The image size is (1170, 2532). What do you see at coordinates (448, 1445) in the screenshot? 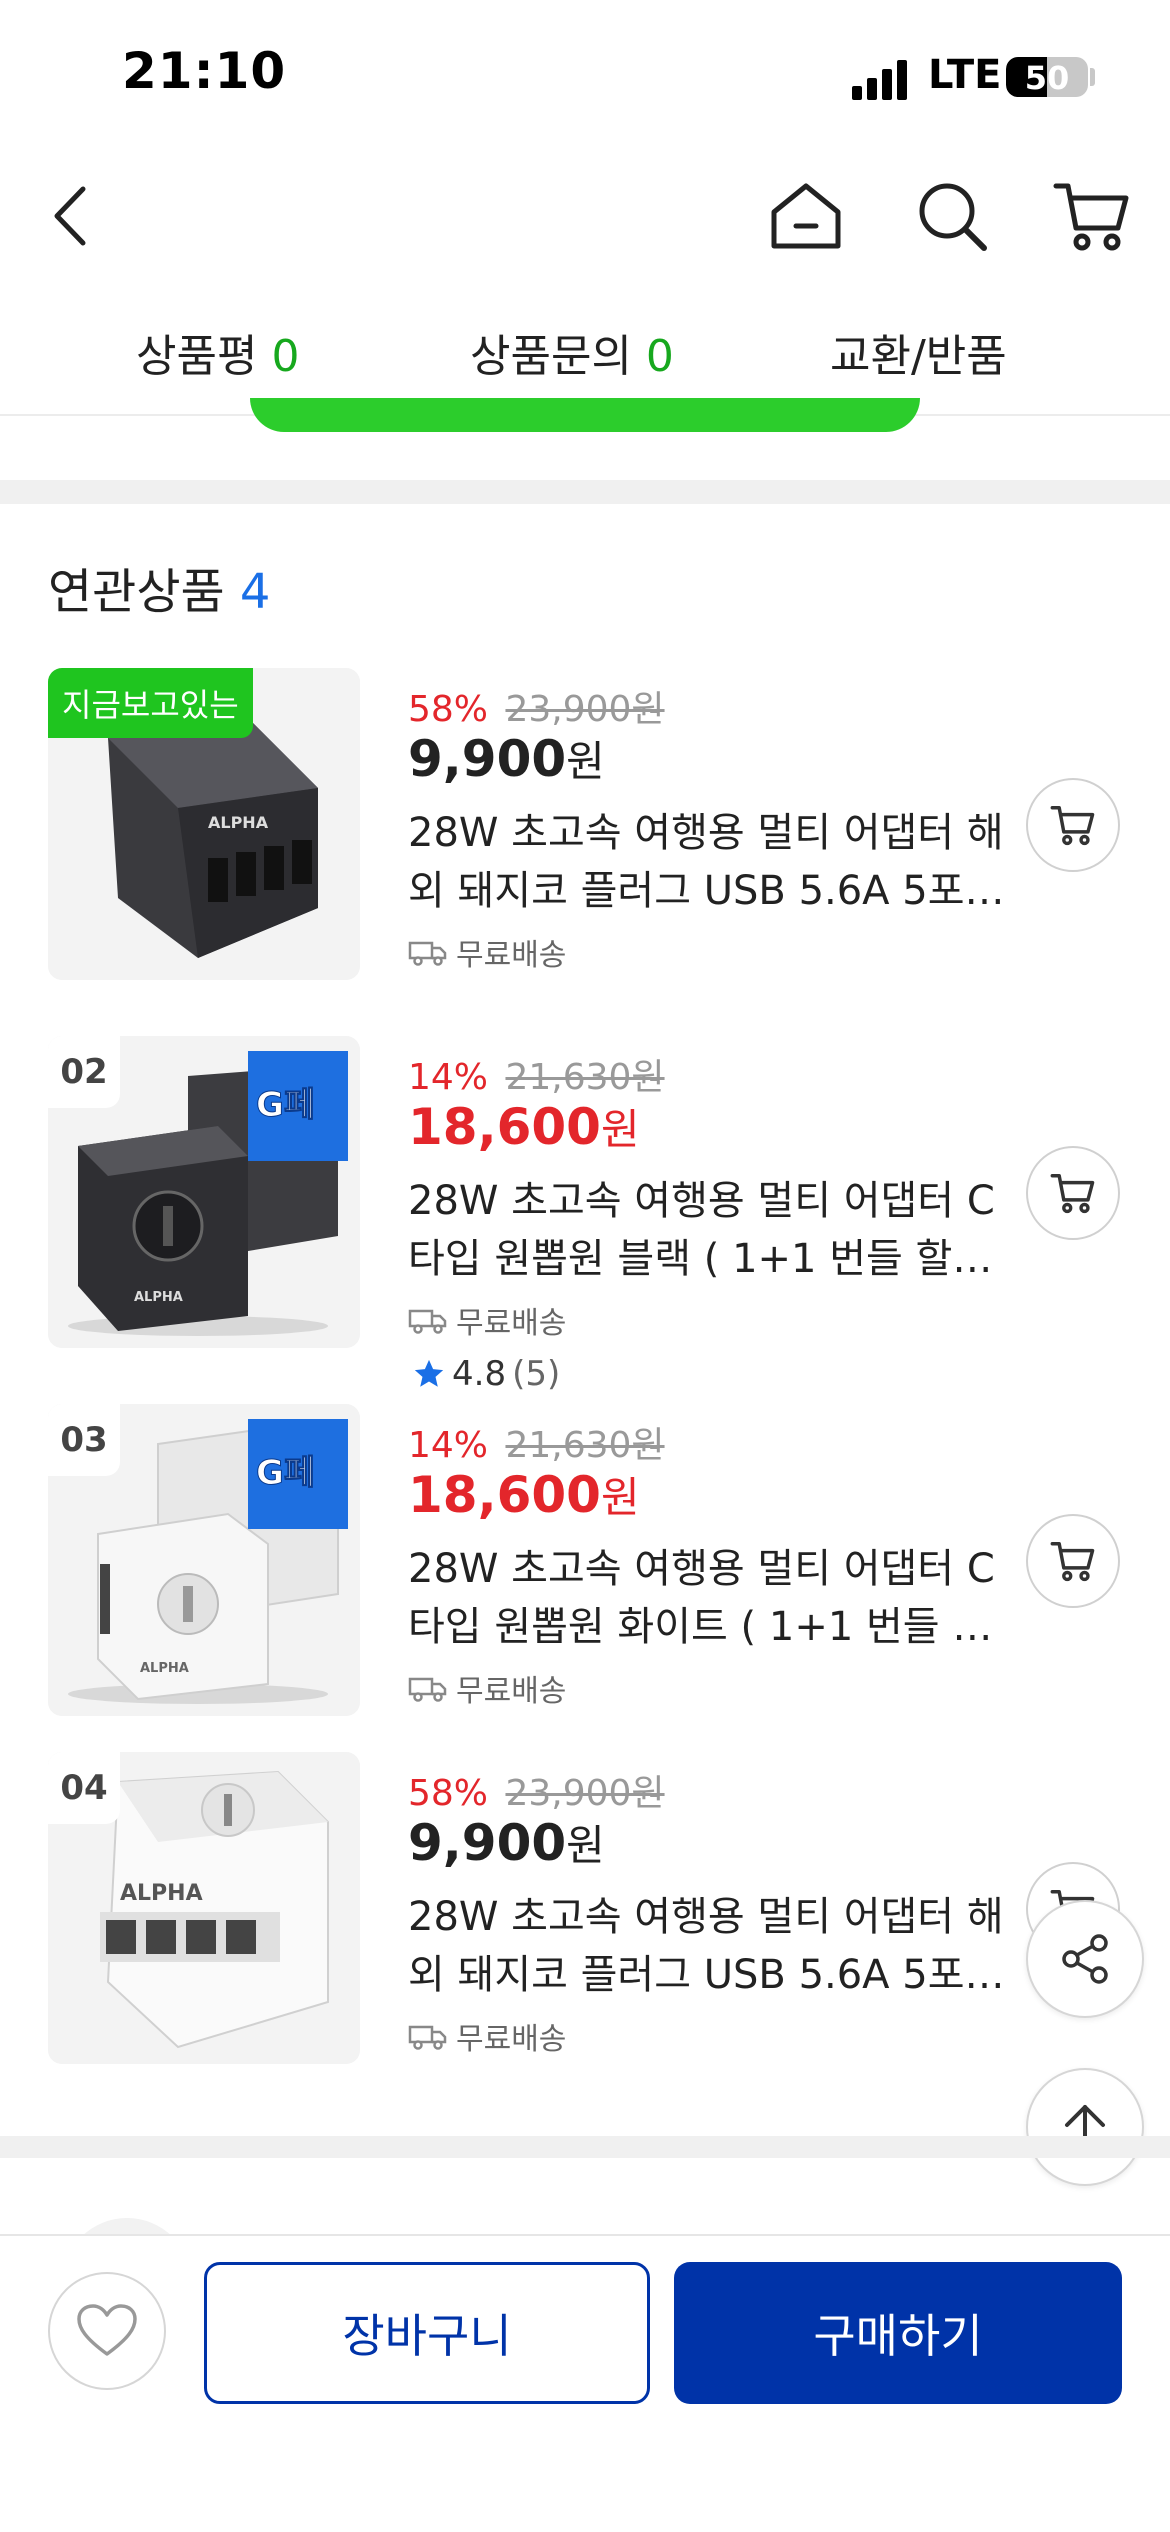
I see `discount-rate: 14%` at bounding box center [448, 1445].